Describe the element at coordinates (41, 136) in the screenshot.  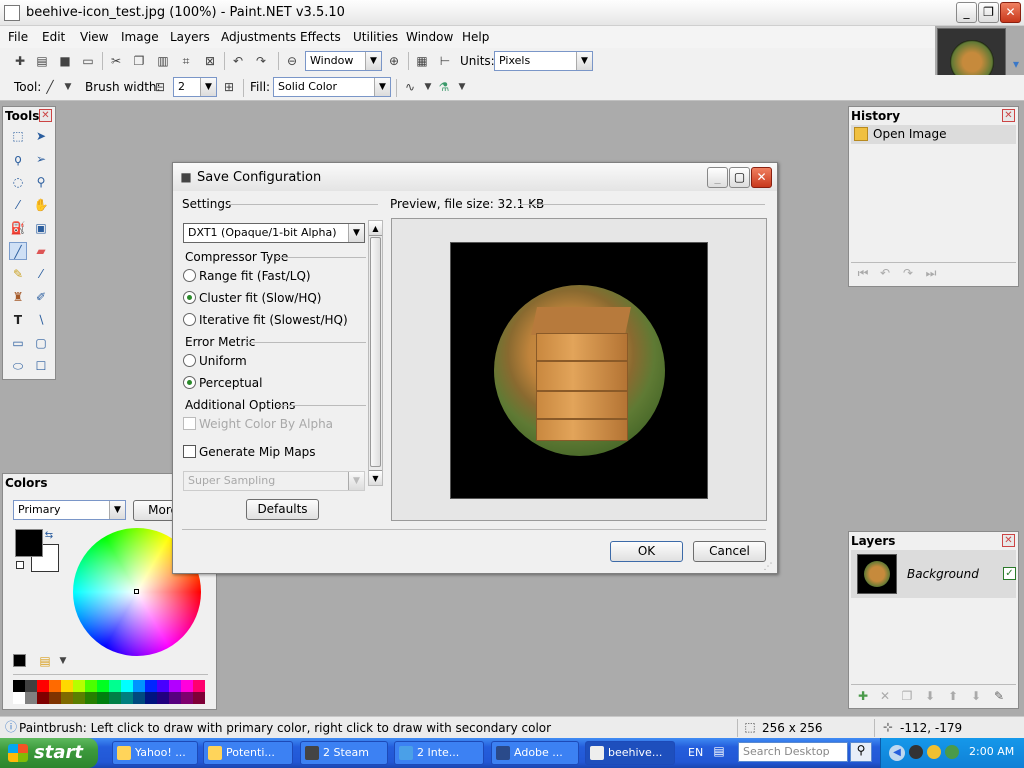
I see `move-selected-icon: ➤` at that location.